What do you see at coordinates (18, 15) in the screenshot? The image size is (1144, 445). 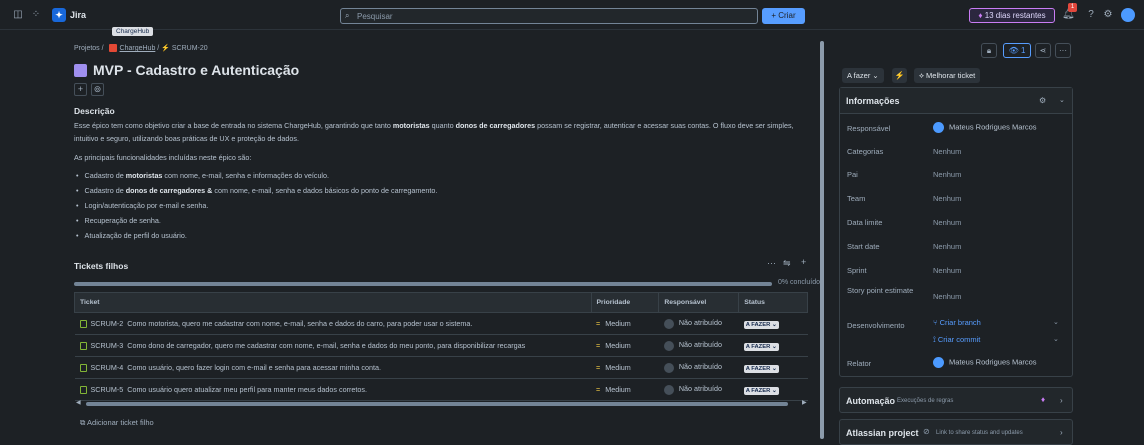 I see `sidebar-toggle-icon: ◫` at bounding box center [18, 15].